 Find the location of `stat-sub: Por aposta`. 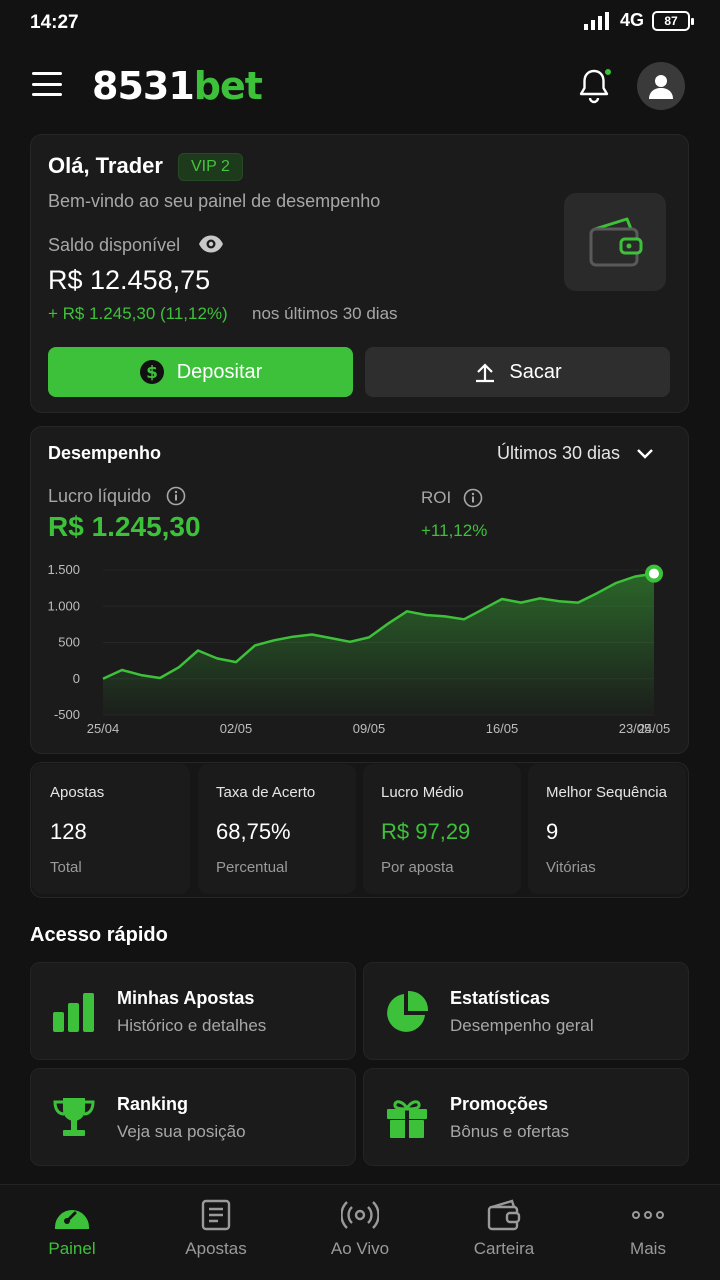

stat-sub: Por aposta is located at coordinates (417, 867).